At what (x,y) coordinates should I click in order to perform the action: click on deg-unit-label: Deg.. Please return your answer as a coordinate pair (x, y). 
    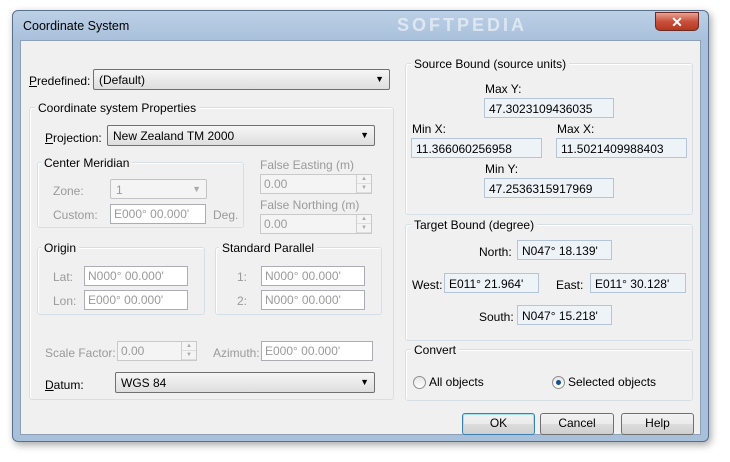
    Looking at the image, I should click on (226, 215).